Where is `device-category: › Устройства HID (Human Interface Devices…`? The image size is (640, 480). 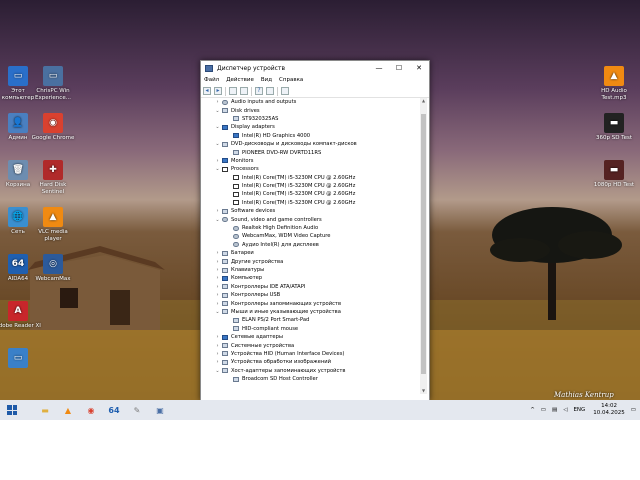 device-category: › Устройства HID (Human Interface Devices… is located at coordinates (310, 354).